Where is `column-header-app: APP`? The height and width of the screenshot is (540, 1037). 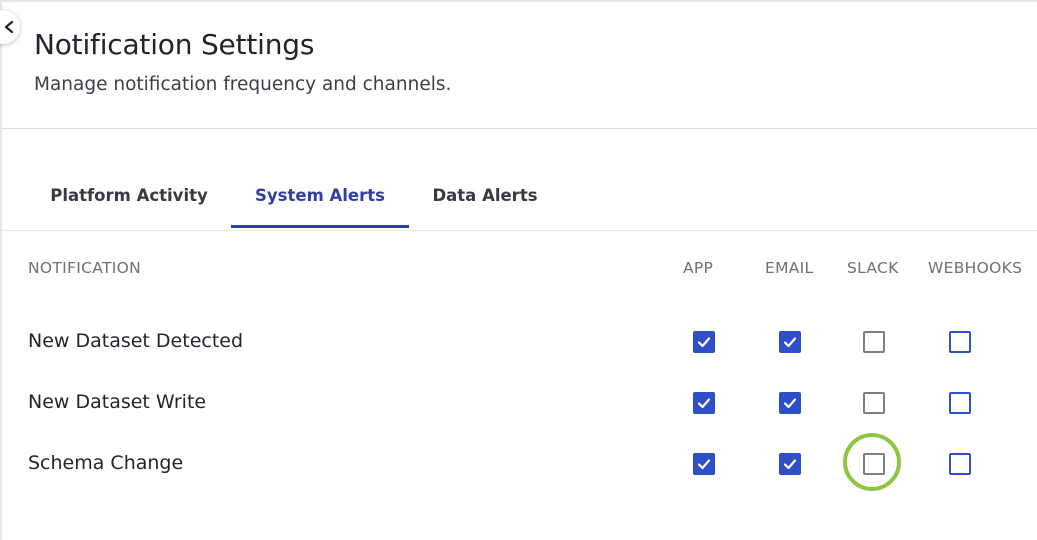 column-header-app: APP is located at coordinates (698, 268).